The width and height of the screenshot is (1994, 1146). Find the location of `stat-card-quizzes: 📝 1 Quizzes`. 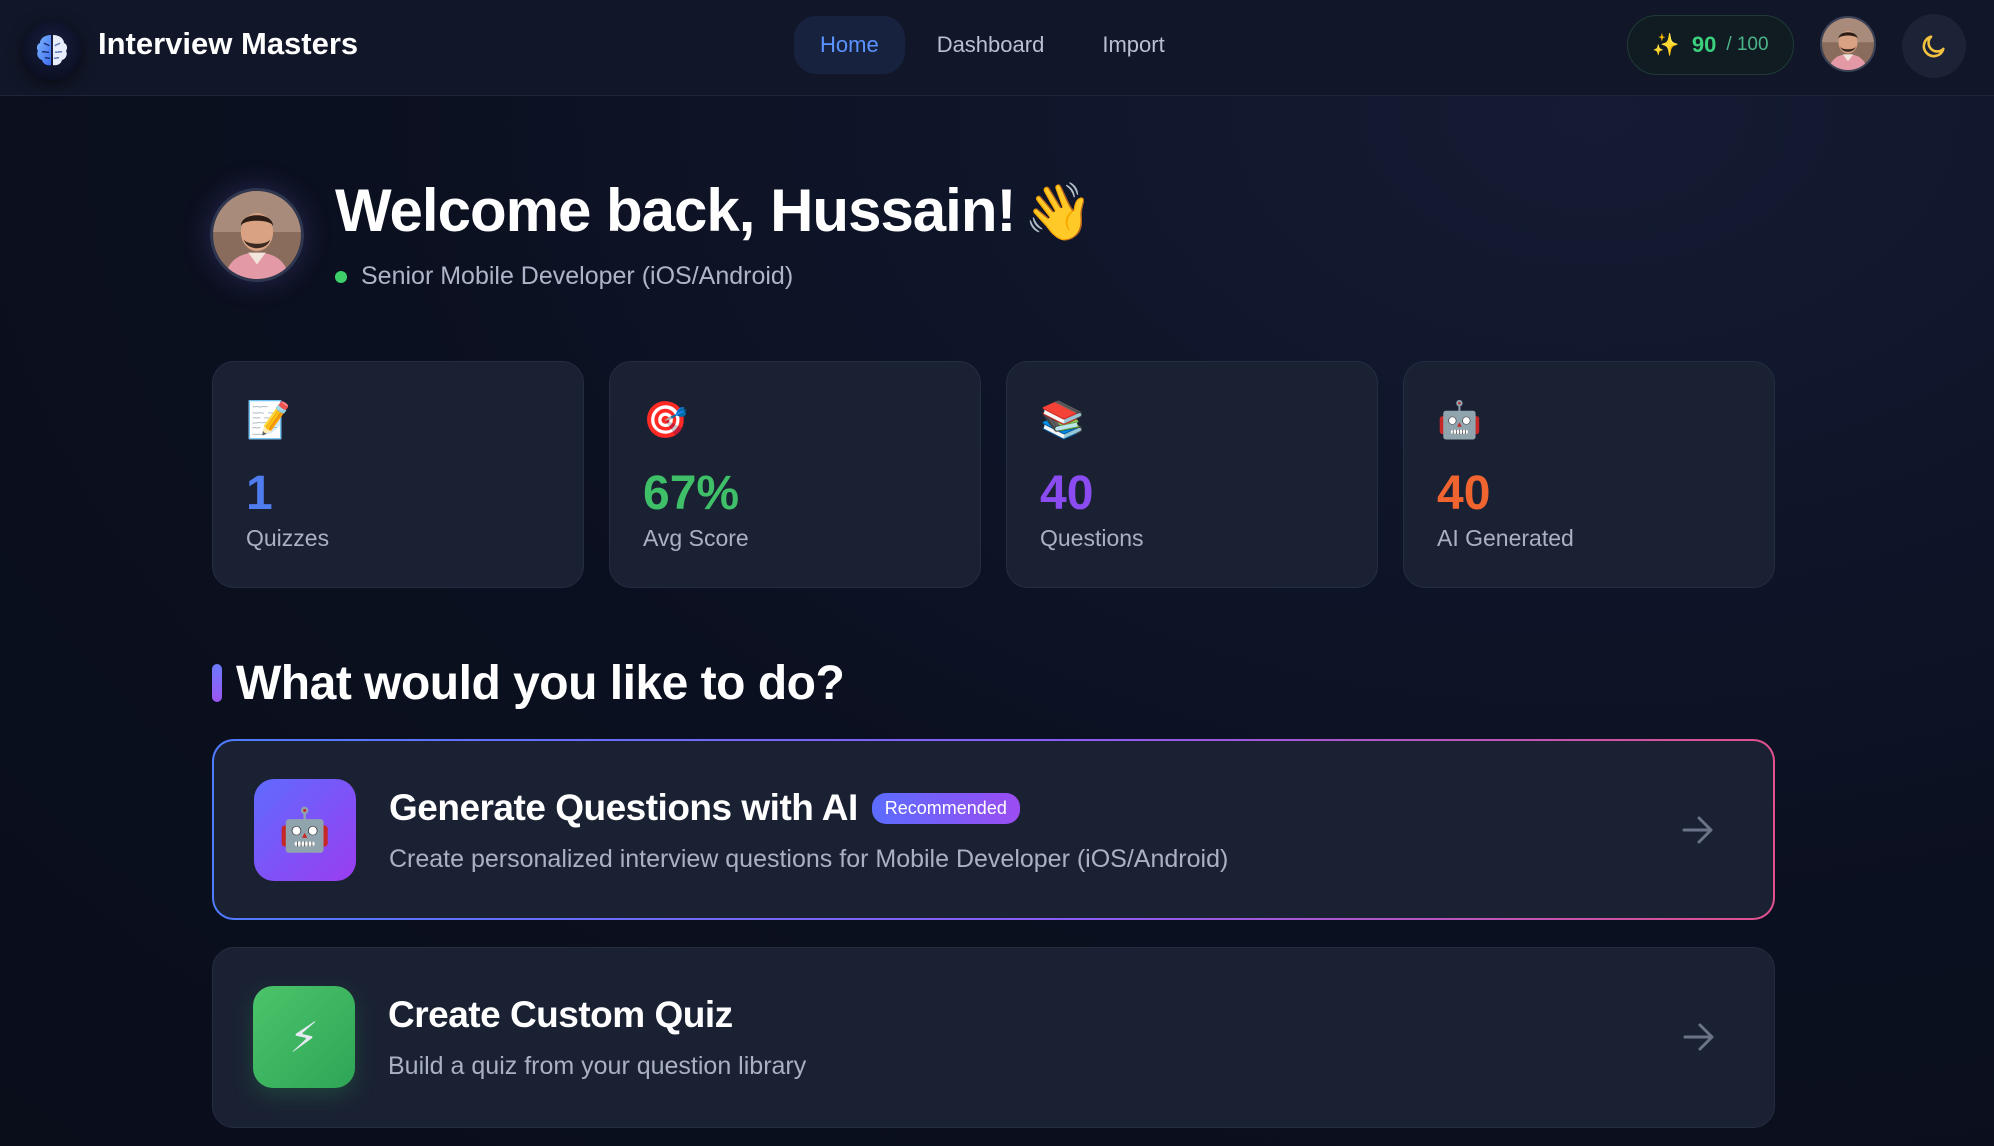

stat-card-quizzes: 📝 1 Quizzes is located at coordinates (398, 474).